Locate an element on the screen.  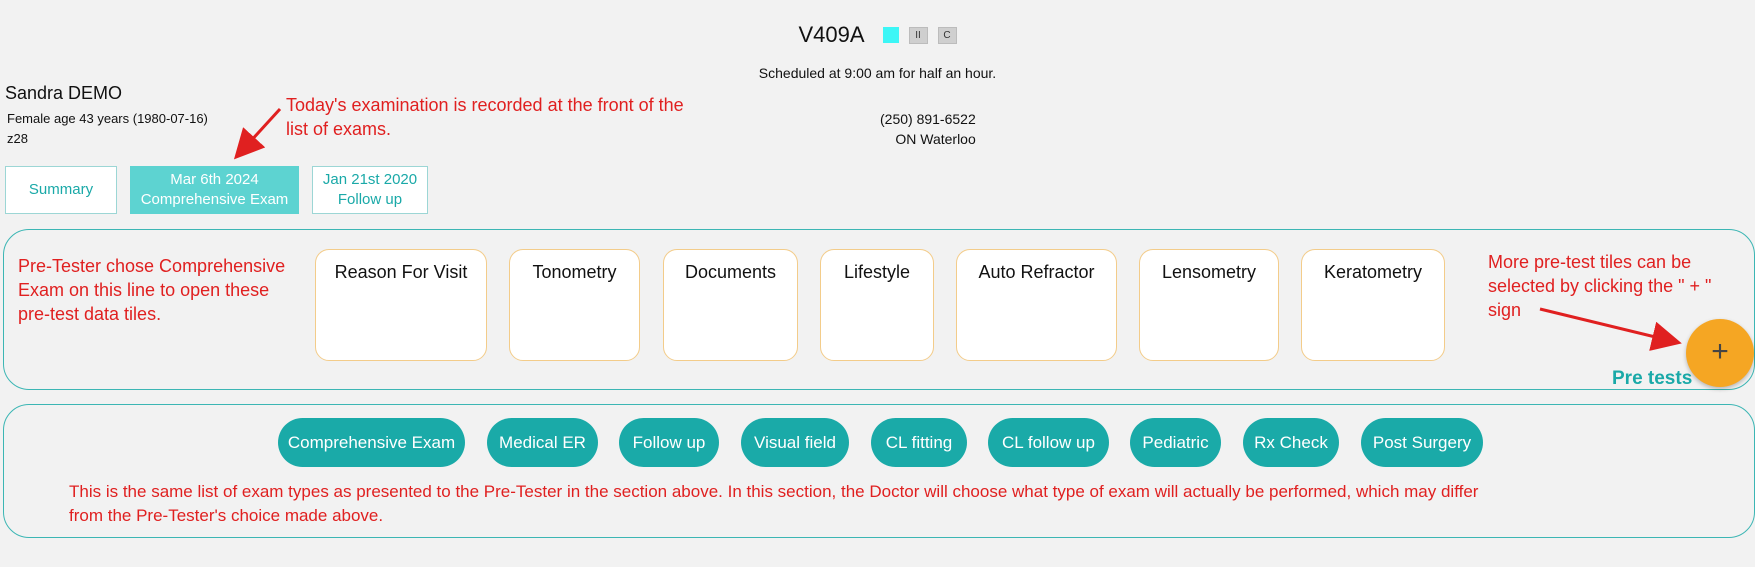
exam-type-visual-field: Visual field is located at coordinates (795, 442).